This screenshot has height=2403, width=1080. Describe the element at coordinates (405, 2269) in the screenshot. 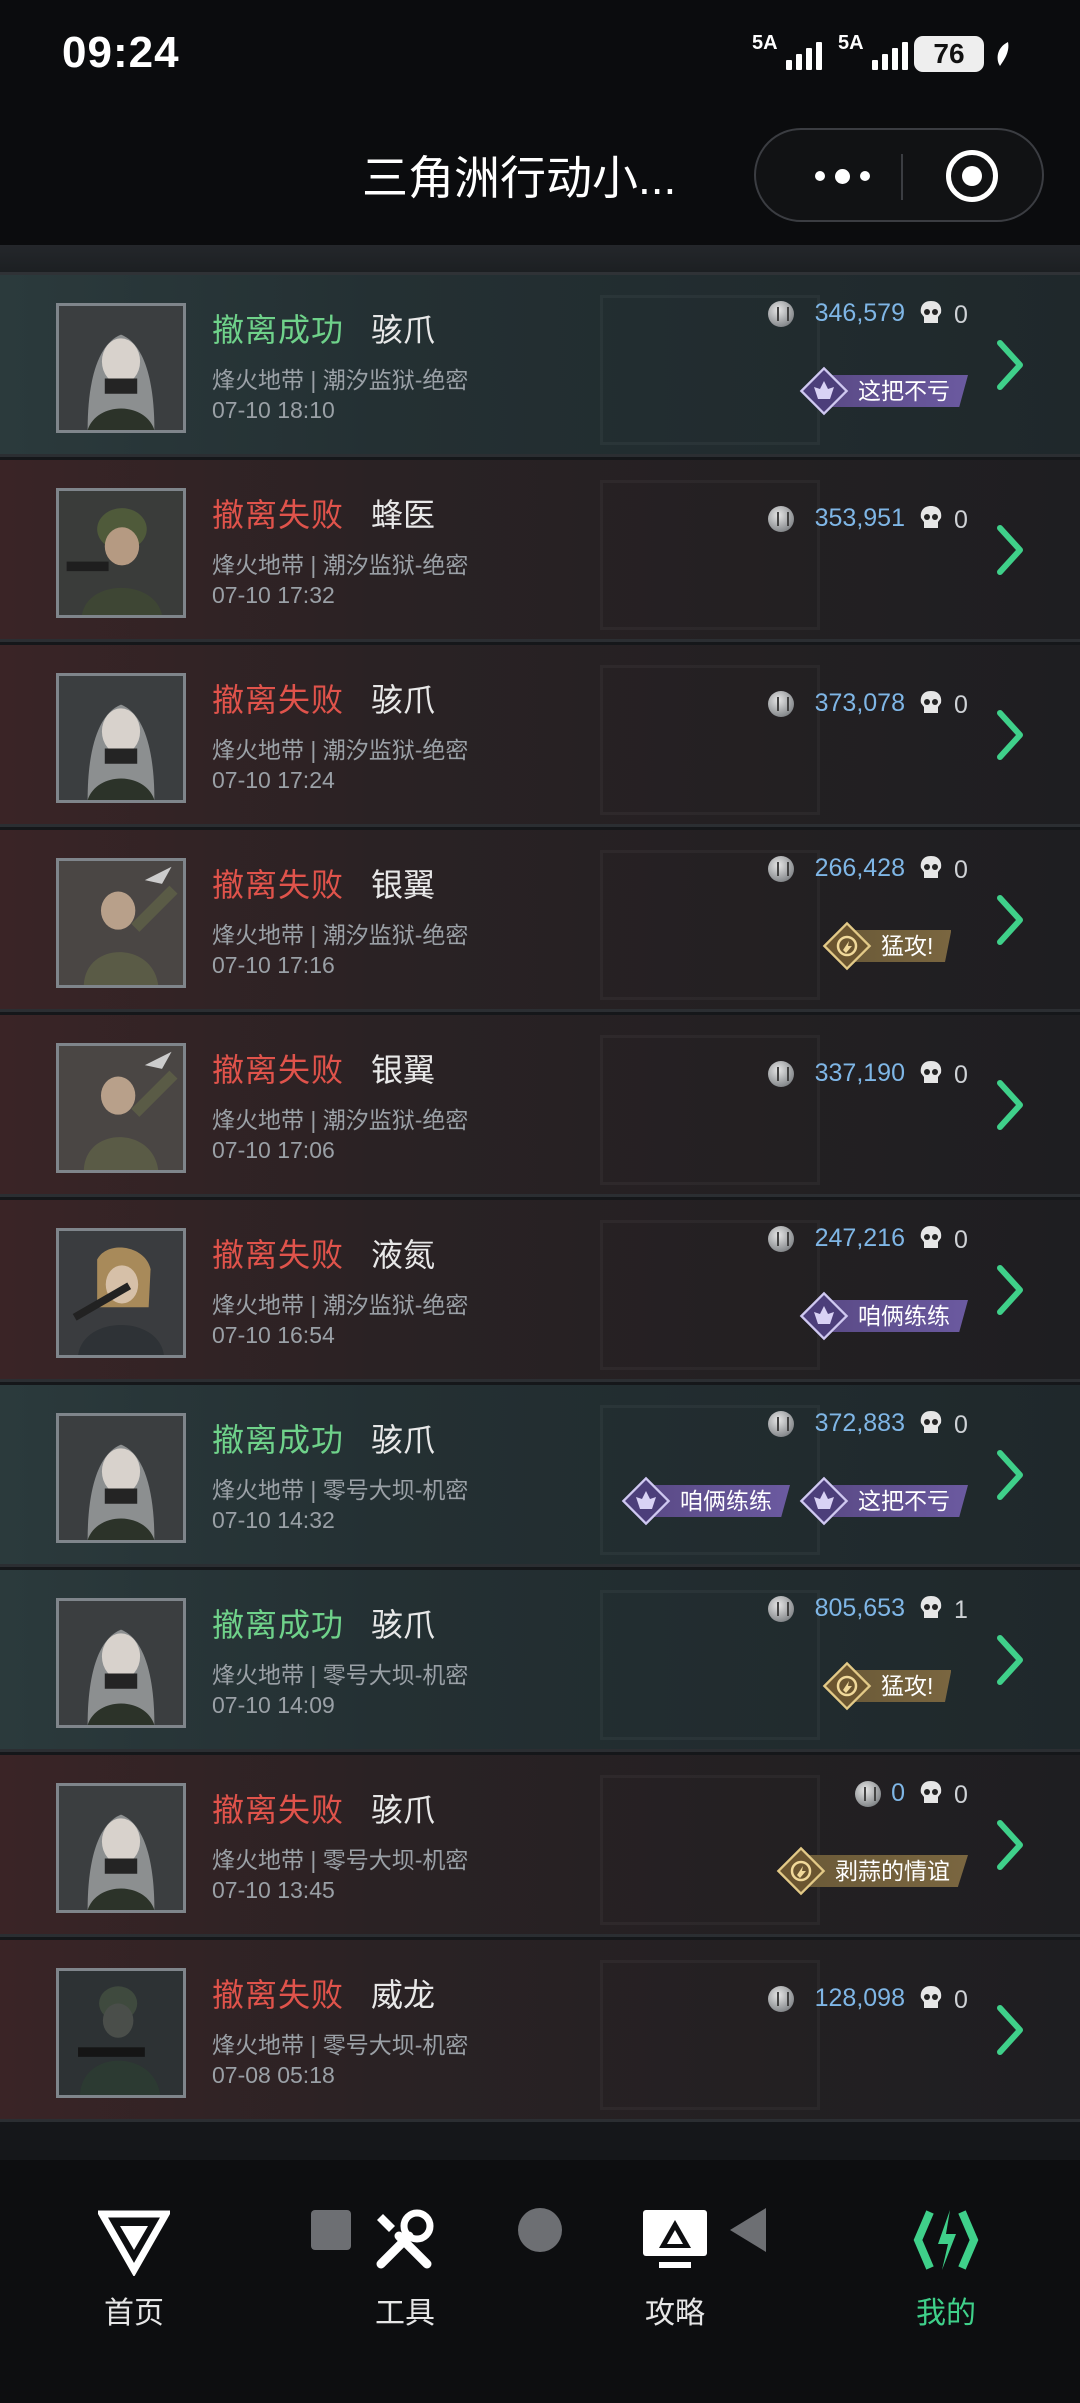

I see `nav-tools: 工具` at that location.